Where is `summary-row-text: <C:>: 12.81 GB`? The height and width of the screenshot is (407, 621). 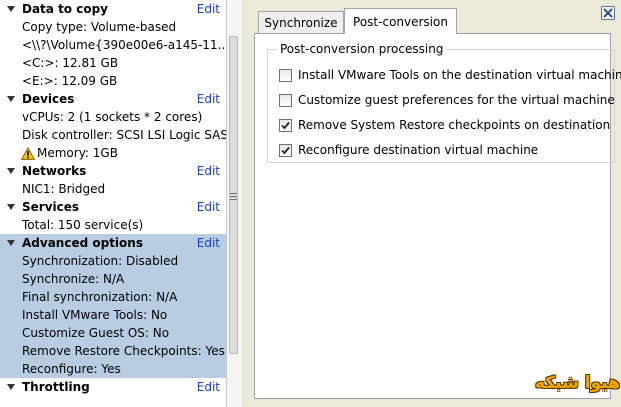 summary-row-text: <C:>: 12.81 GB is located at coordinates (70, 63).